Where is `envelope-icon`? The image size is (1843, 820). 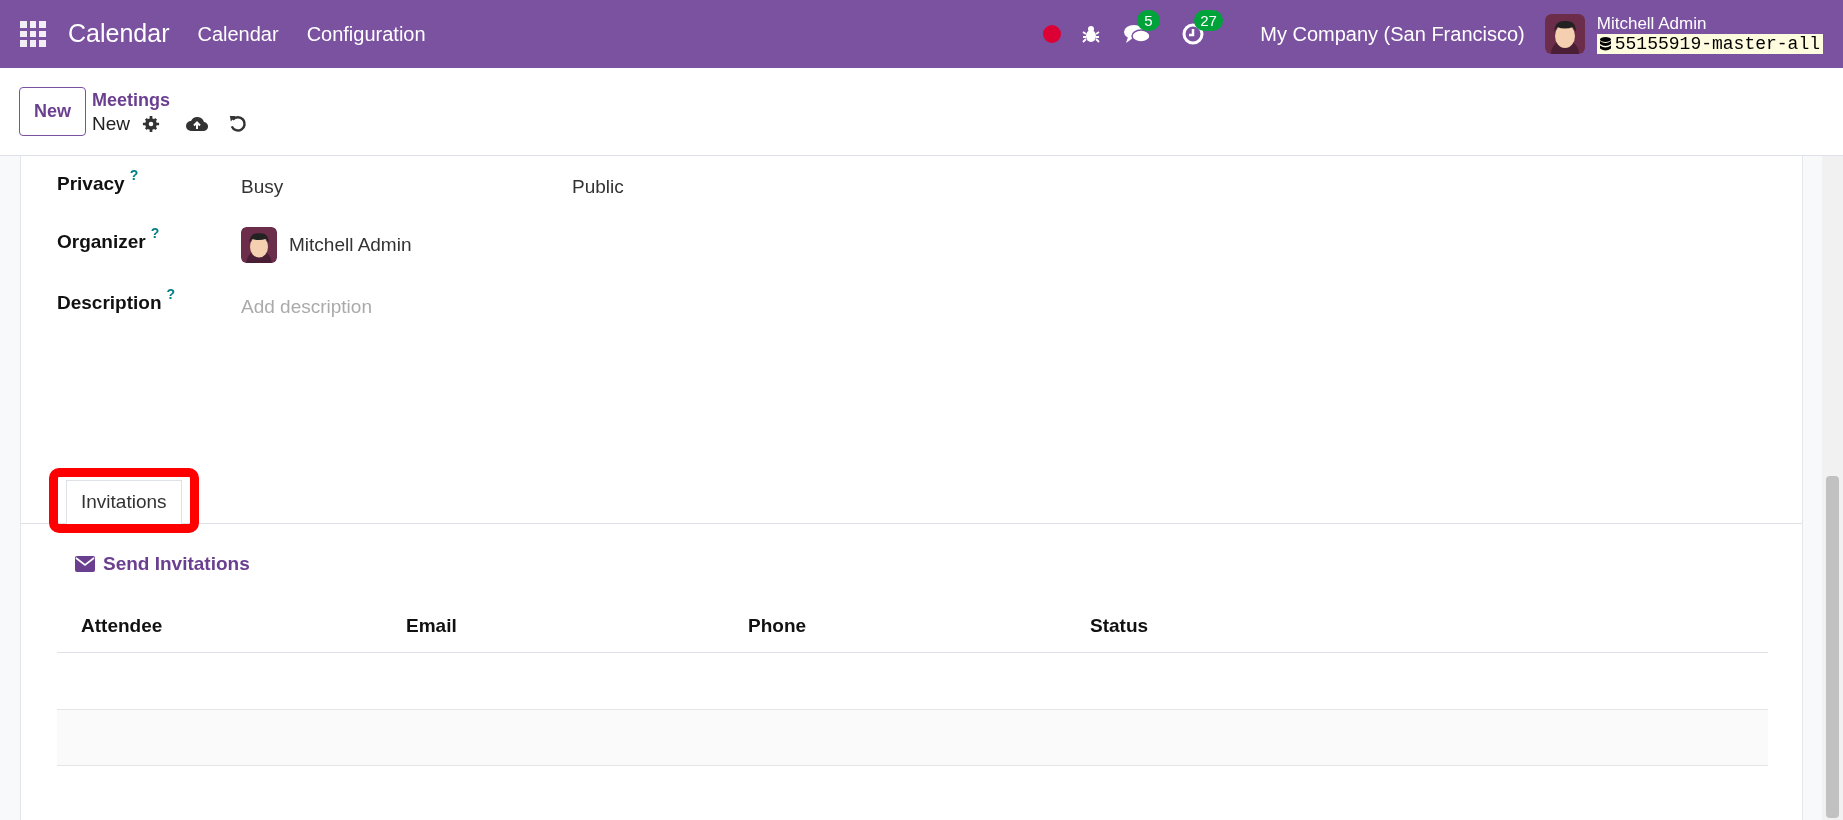 envelope-icon is located at coordinates (85, 564).